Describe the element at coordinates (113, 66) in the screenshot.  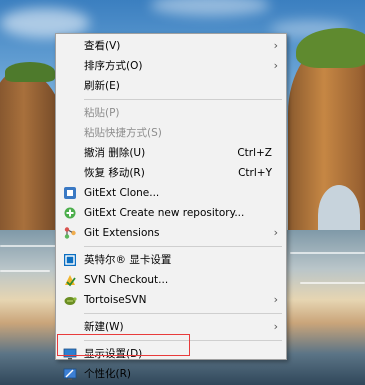
I see `menu-item-label: 排序方式(O)` at that location.